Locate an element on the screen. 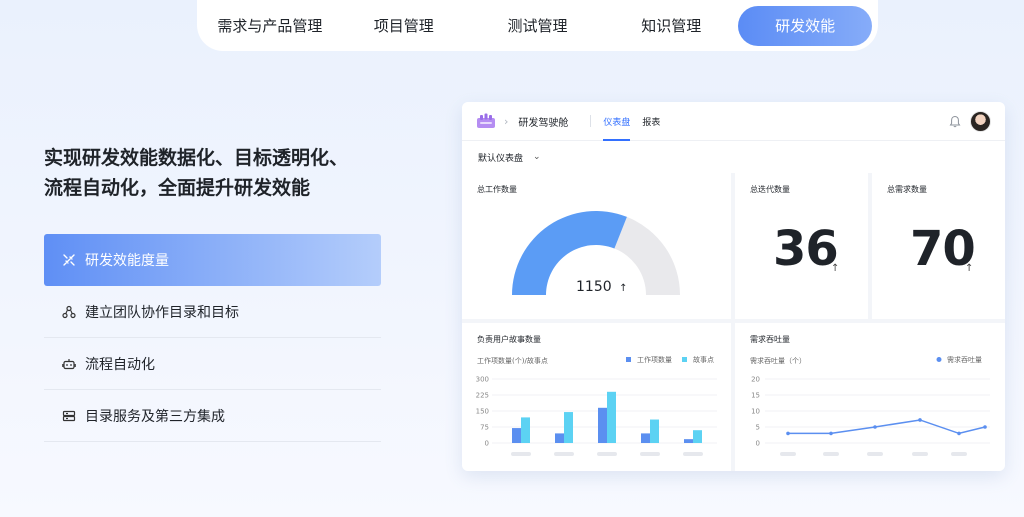 This screenshot has width=1024, height=517. tab-requirements: 需求与产品管理 is located at coordinates (270, 26).